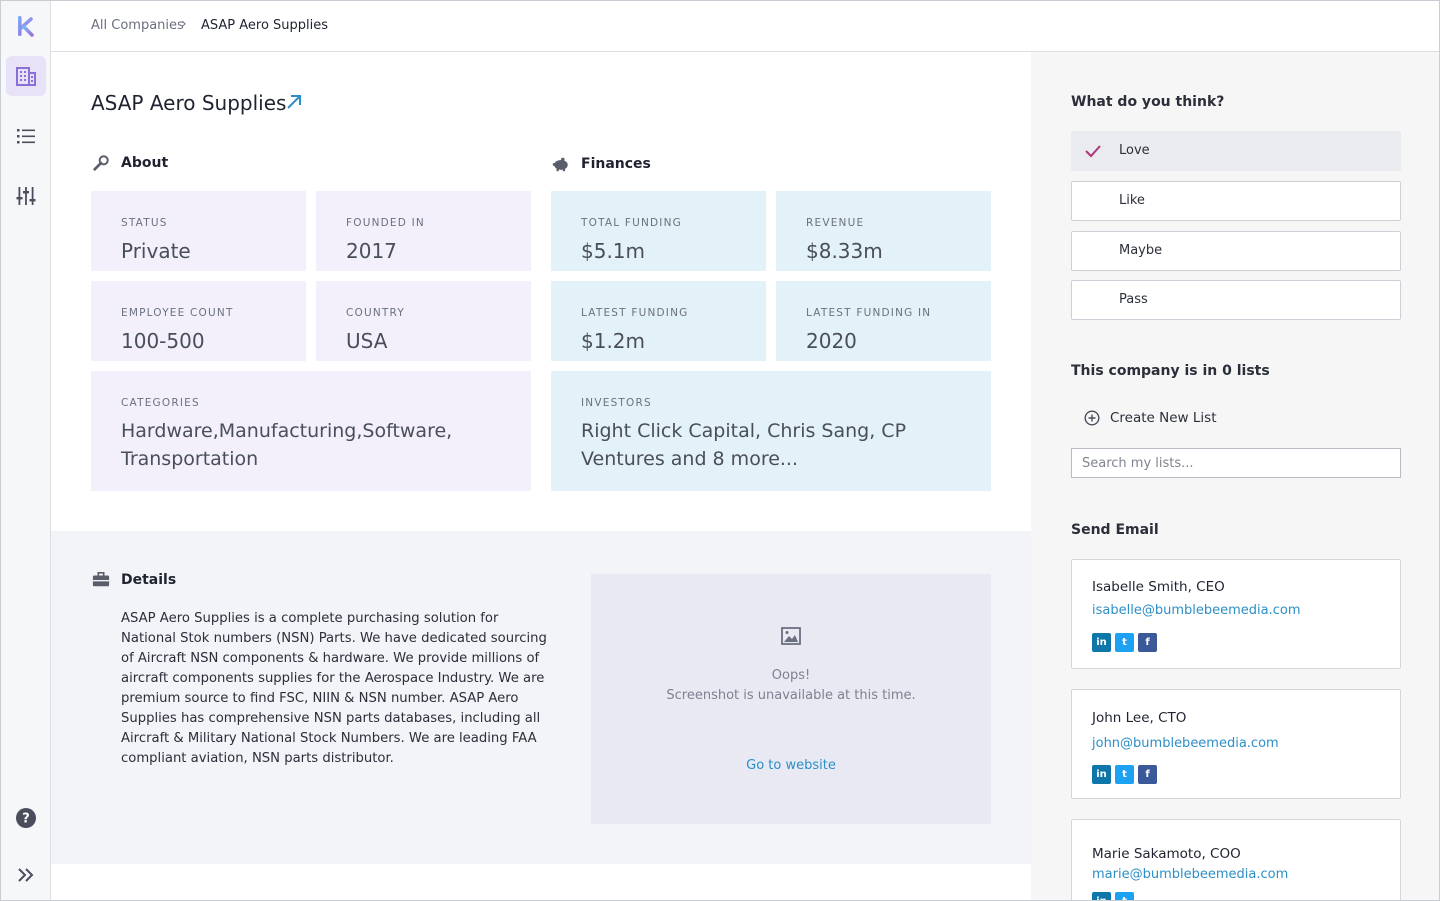 The image size is (1440, 901). What do you see at coordinates (129, 163) in the screenshot?
I see `about-heading: About` at bounding box center [129, 163].